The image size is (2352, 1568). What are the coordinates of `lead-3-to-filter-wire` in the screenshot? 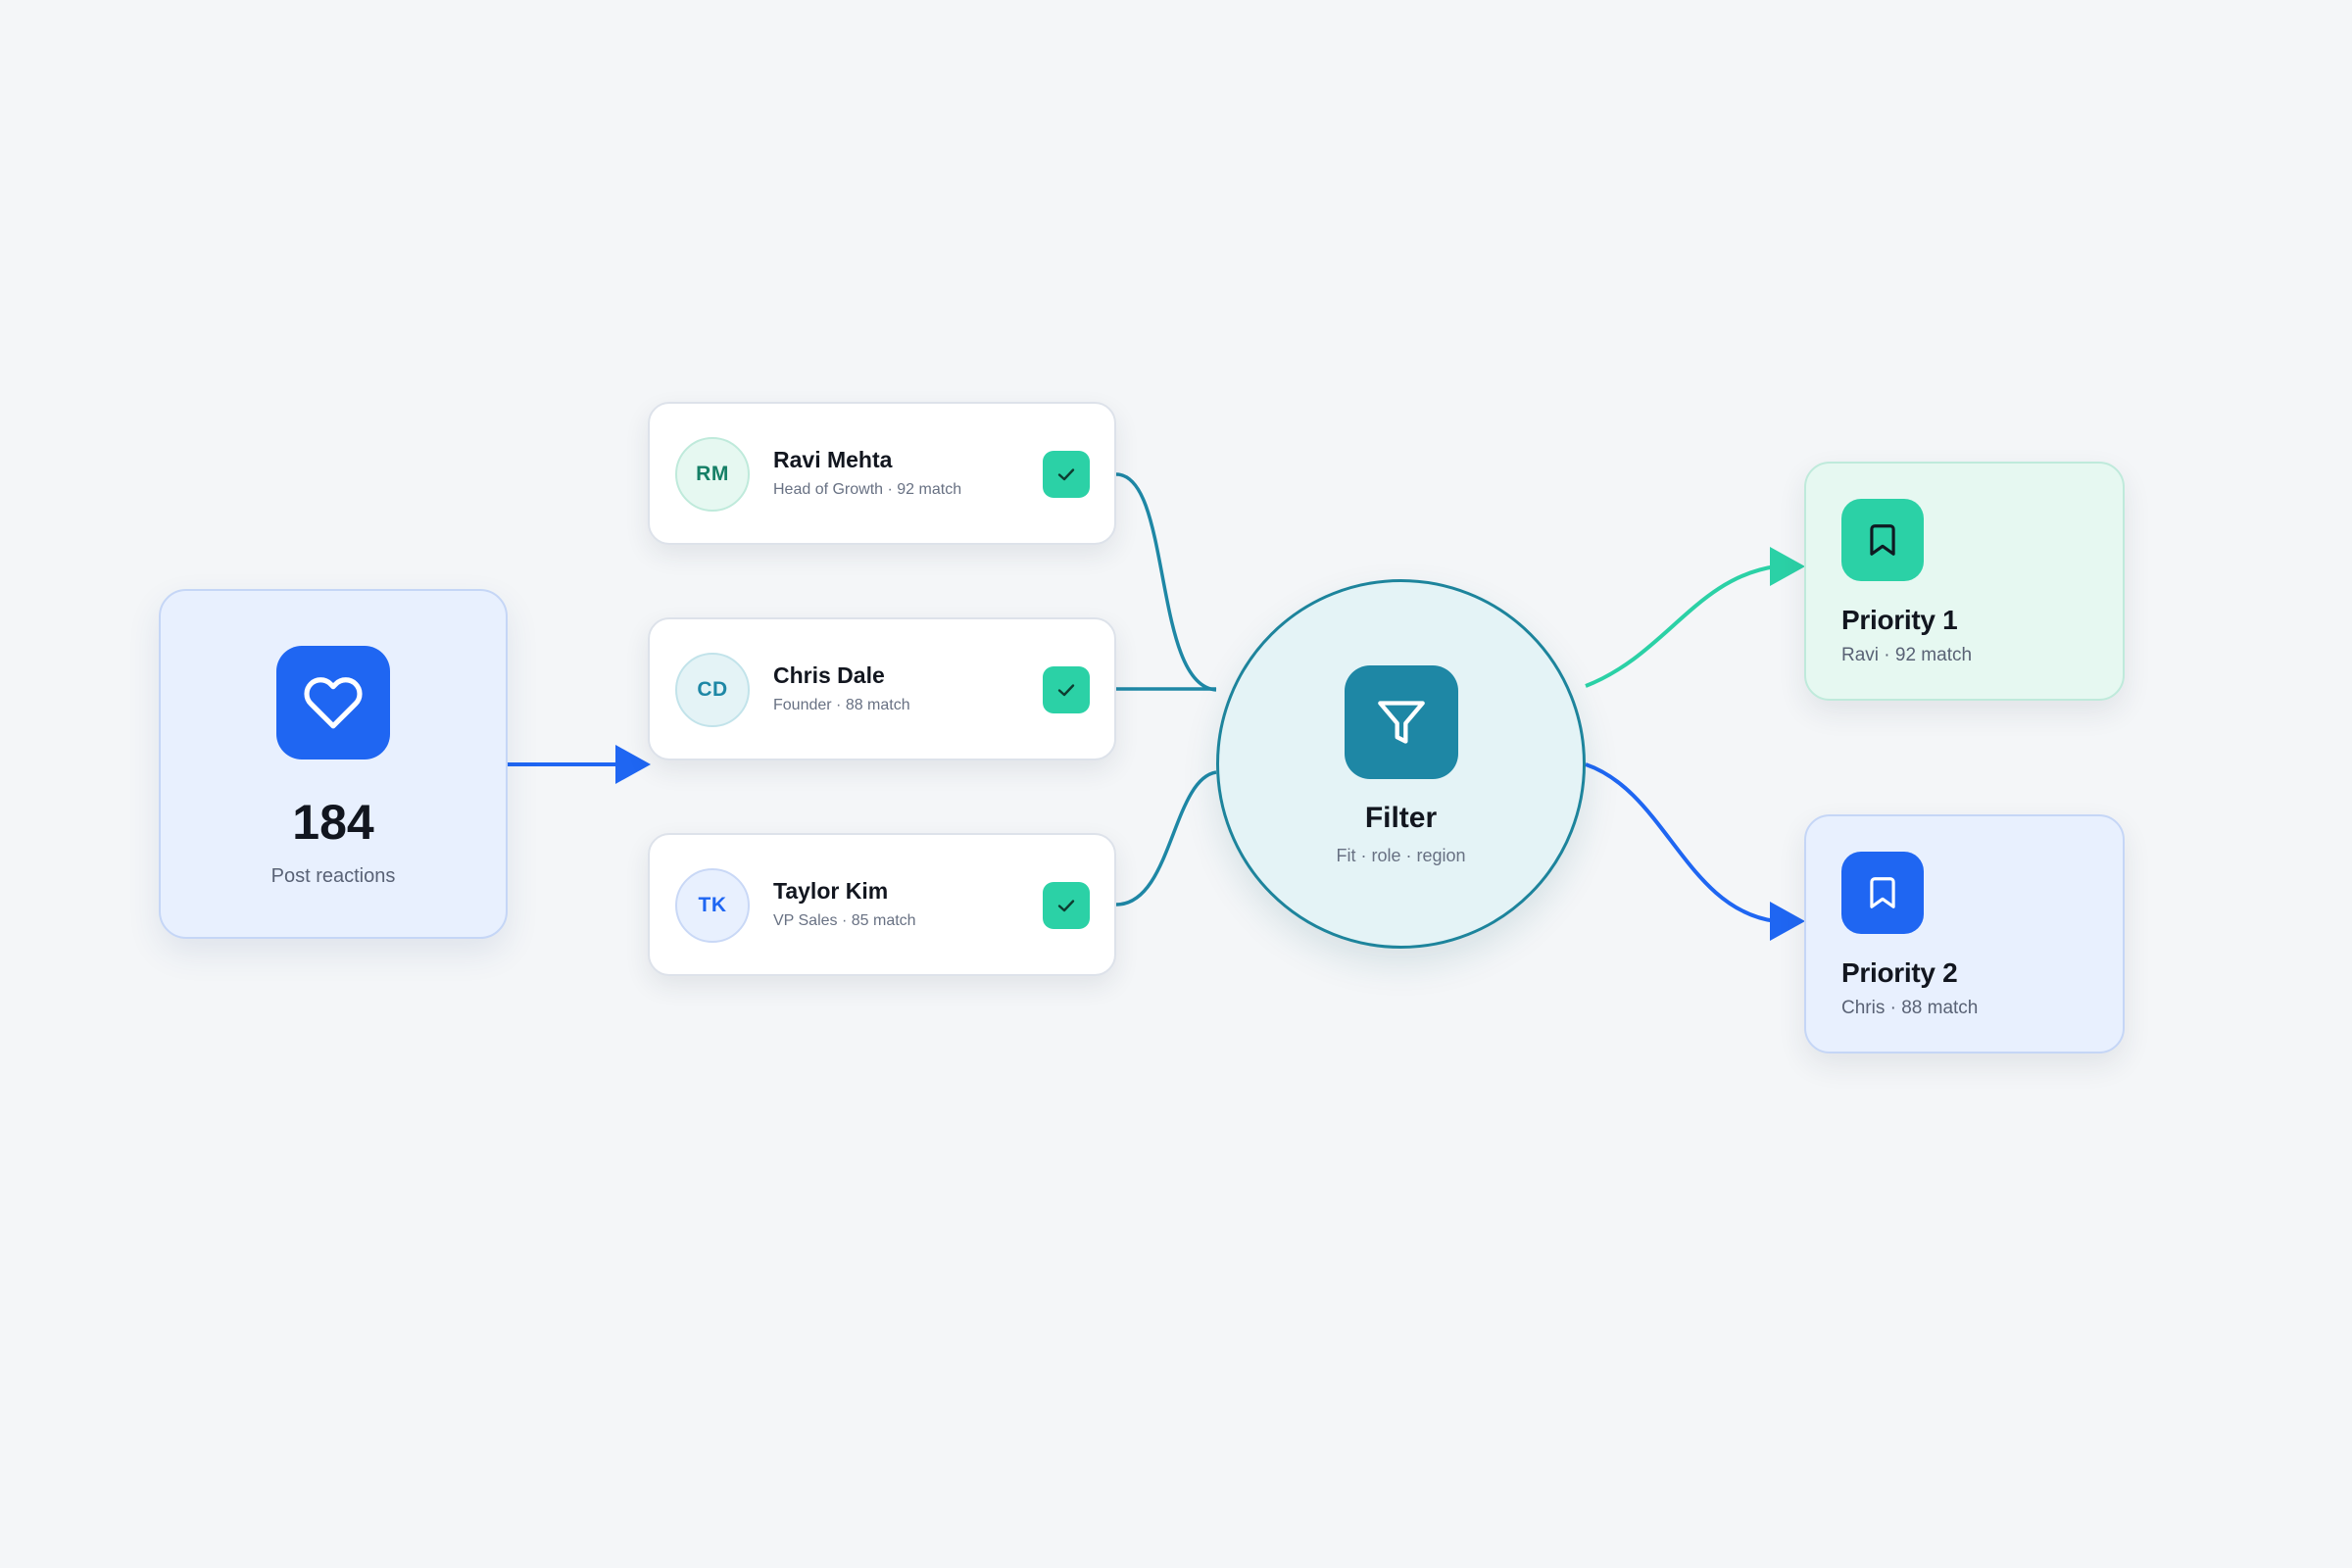 It's located at (1166, 838).